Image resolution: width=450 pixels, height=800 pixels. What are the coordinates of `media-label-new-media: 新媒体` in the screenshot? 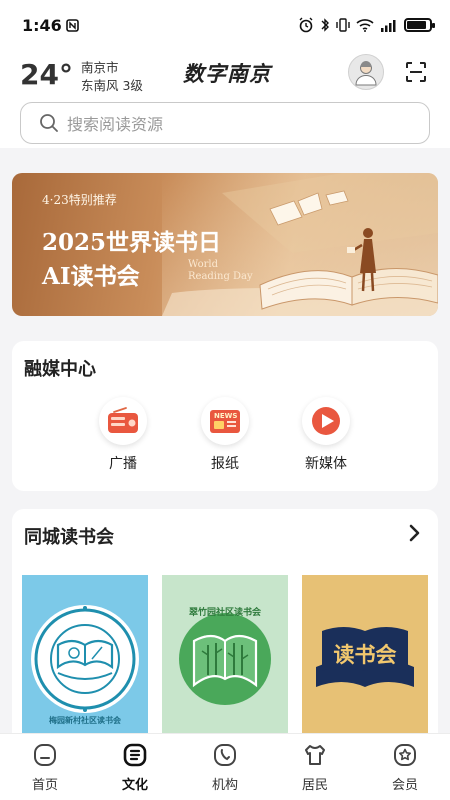 It's located at (326, 464).